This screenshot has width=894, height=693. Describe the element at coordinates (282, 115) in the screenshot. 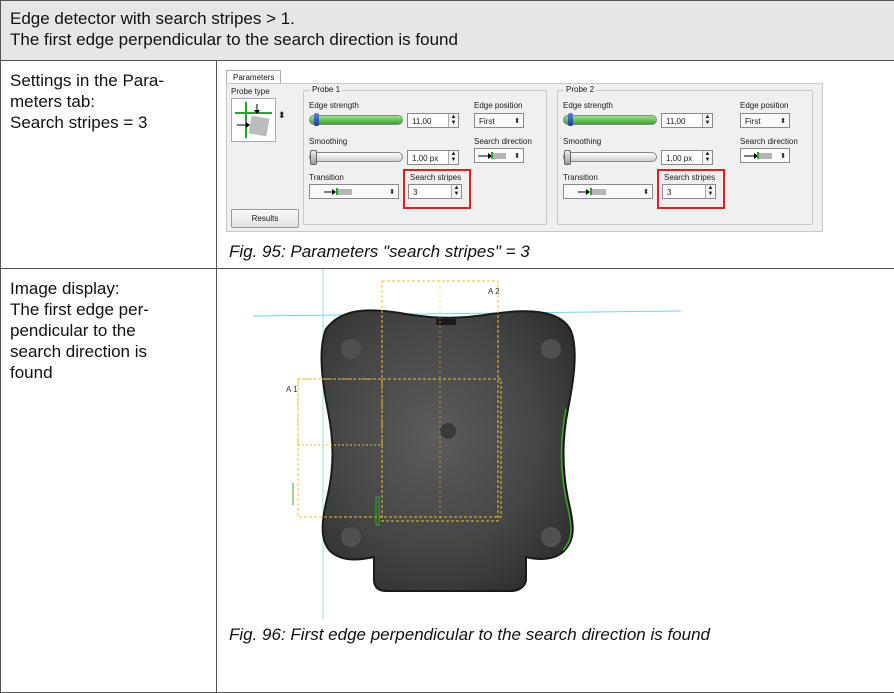

I see `probe-type-chevron-icon: ⬍` at that location.